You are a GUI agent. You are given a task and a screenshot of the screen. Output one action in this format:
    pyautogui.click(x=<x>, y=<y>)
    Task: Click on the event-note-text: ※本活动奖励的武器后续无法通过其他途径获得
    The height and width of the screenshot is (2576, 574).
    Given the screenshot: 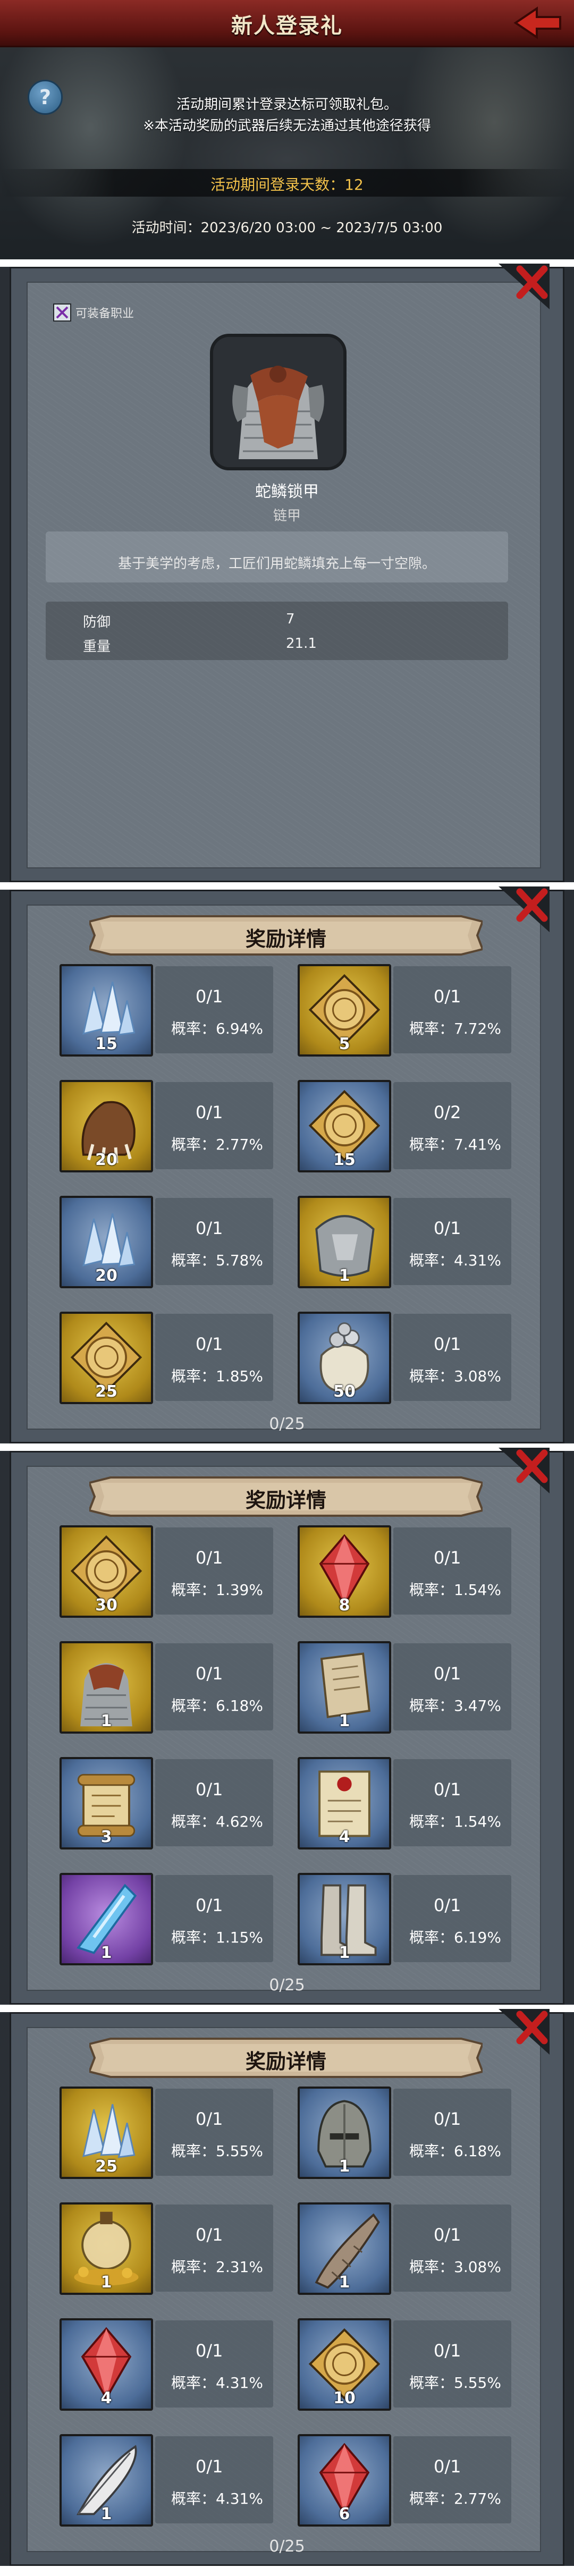 What is the action you would take?
    pyautogui.click(x=287, y=126)
    